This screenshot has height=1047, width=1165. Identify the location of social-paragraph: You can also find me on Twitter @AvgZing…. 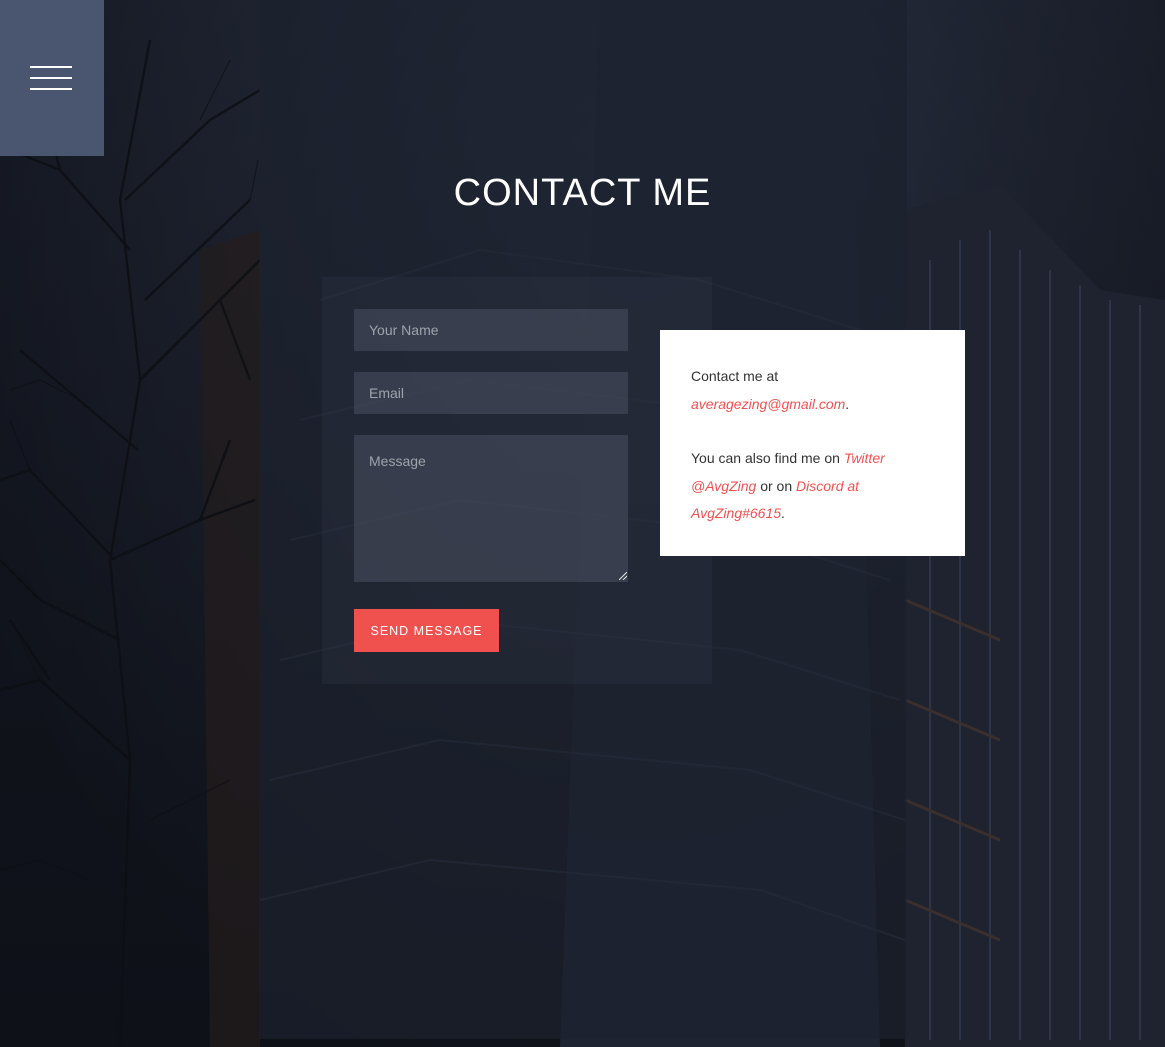
(812, 486).